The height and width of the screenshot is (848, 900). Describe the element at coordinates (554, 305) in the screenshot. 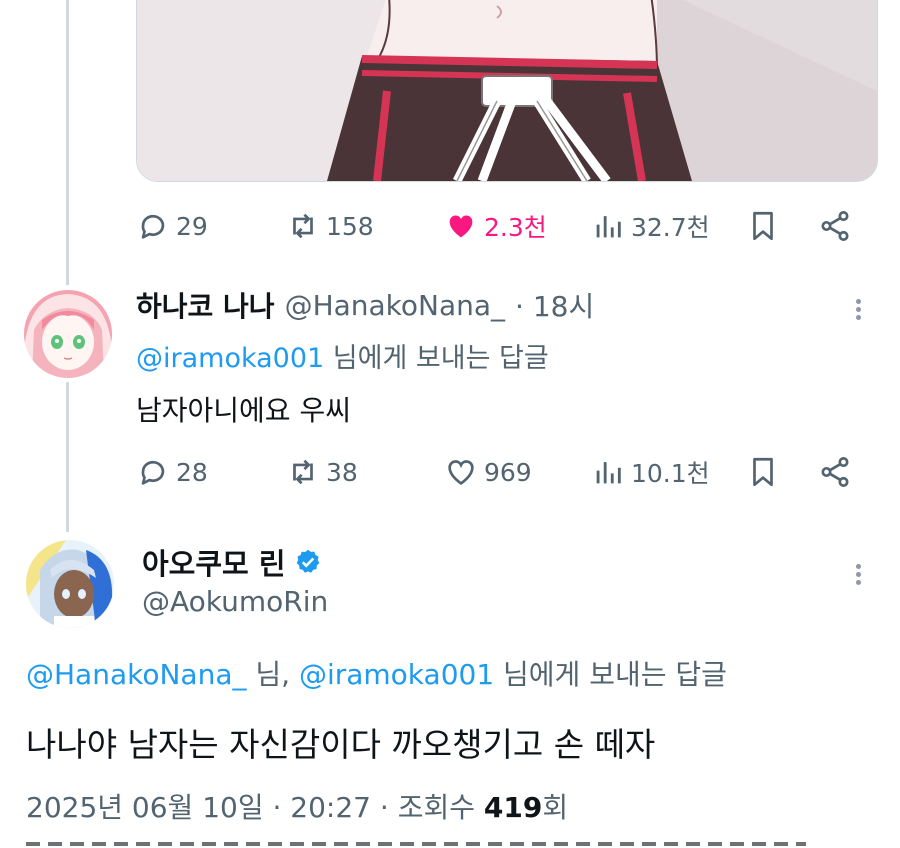

I see `post-time: · 18시` at that location.